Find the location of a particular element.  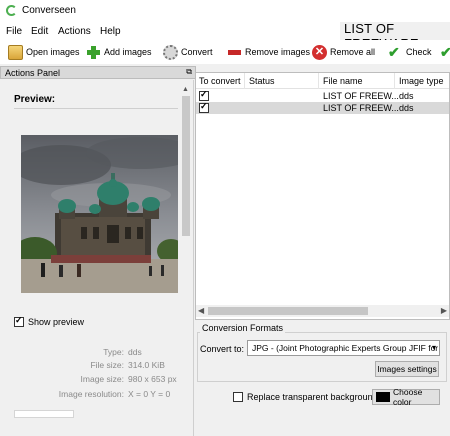

info-row-type: Type: dds is located at coordinates (95, 353).